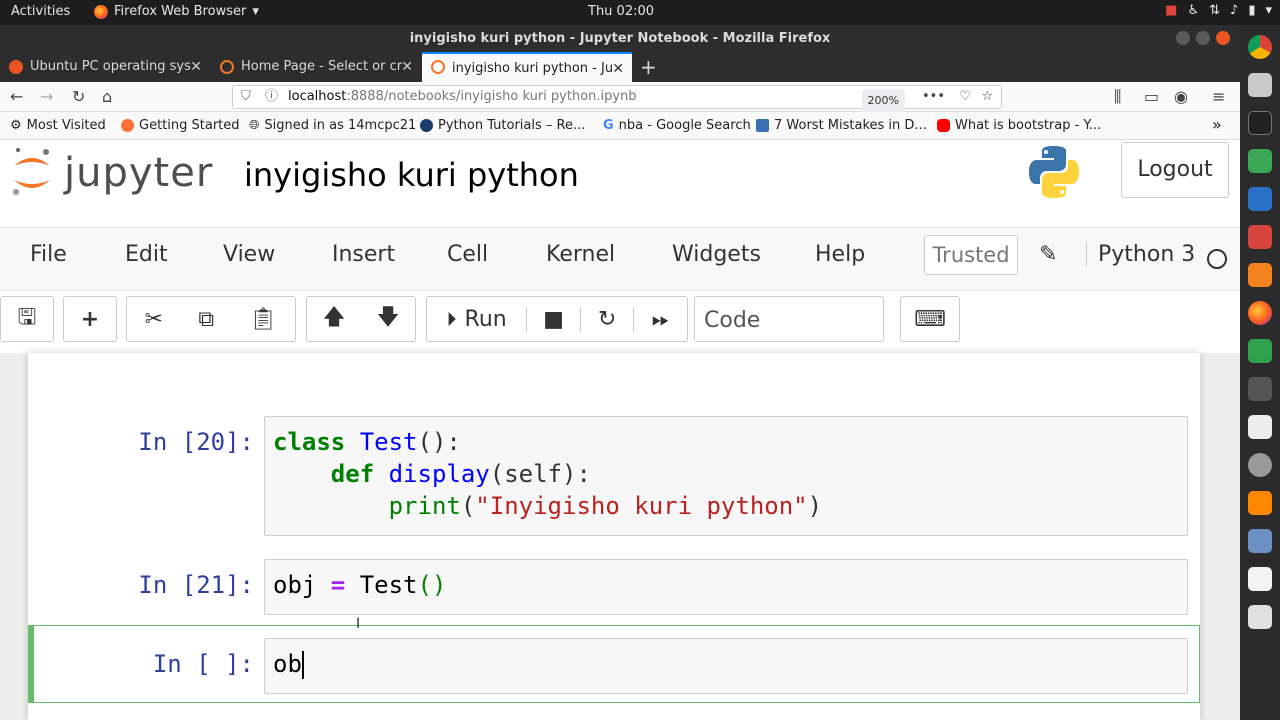 Image resolution: width=1280 pixels, height=720 pixels. What do you see at coordinates (1260, 541) in the screenshot?
I see `microphone-icon` at bounding box center [1260, 541].